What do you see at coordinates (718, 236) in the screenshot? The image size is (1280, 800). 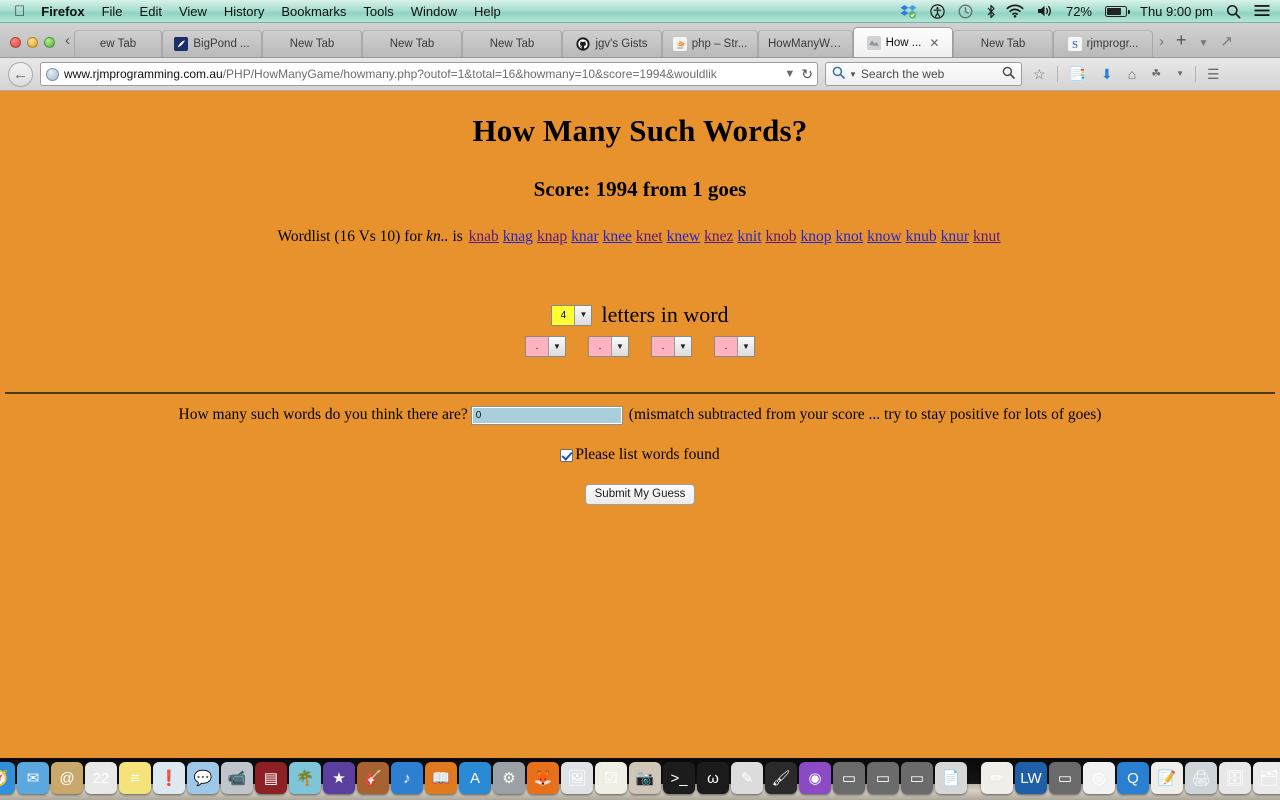 I see `word-link-knez: knez` at bounding box center [718, 236].